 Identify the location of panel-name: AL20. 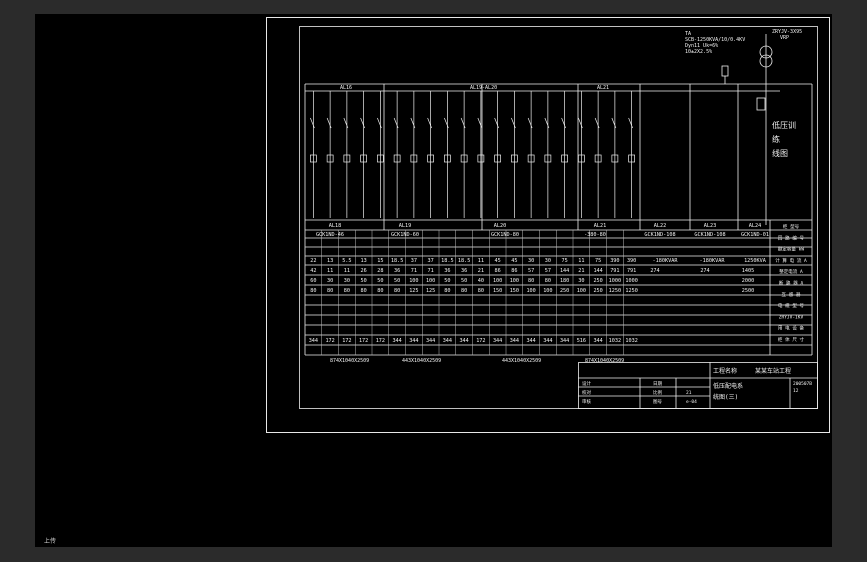
(500, 226).